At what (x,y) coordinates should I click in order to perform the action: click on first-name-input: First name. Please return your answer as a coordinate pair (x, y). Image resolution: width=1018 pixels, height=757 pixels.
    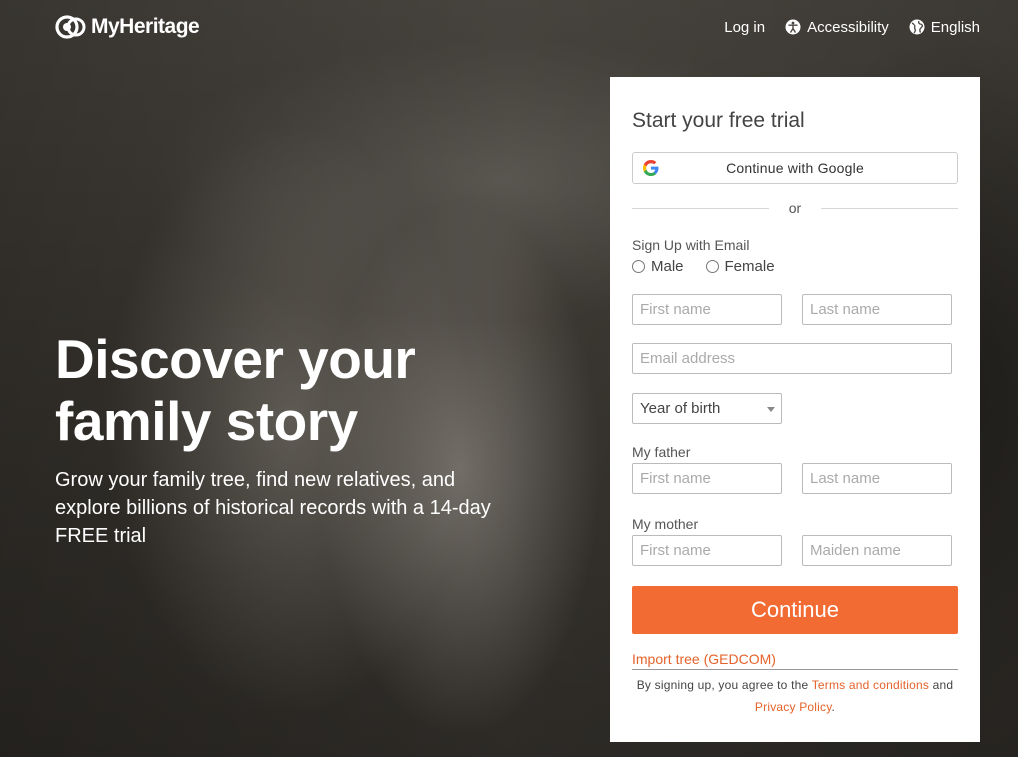
    Looking at the image, I should click on (707, 309).